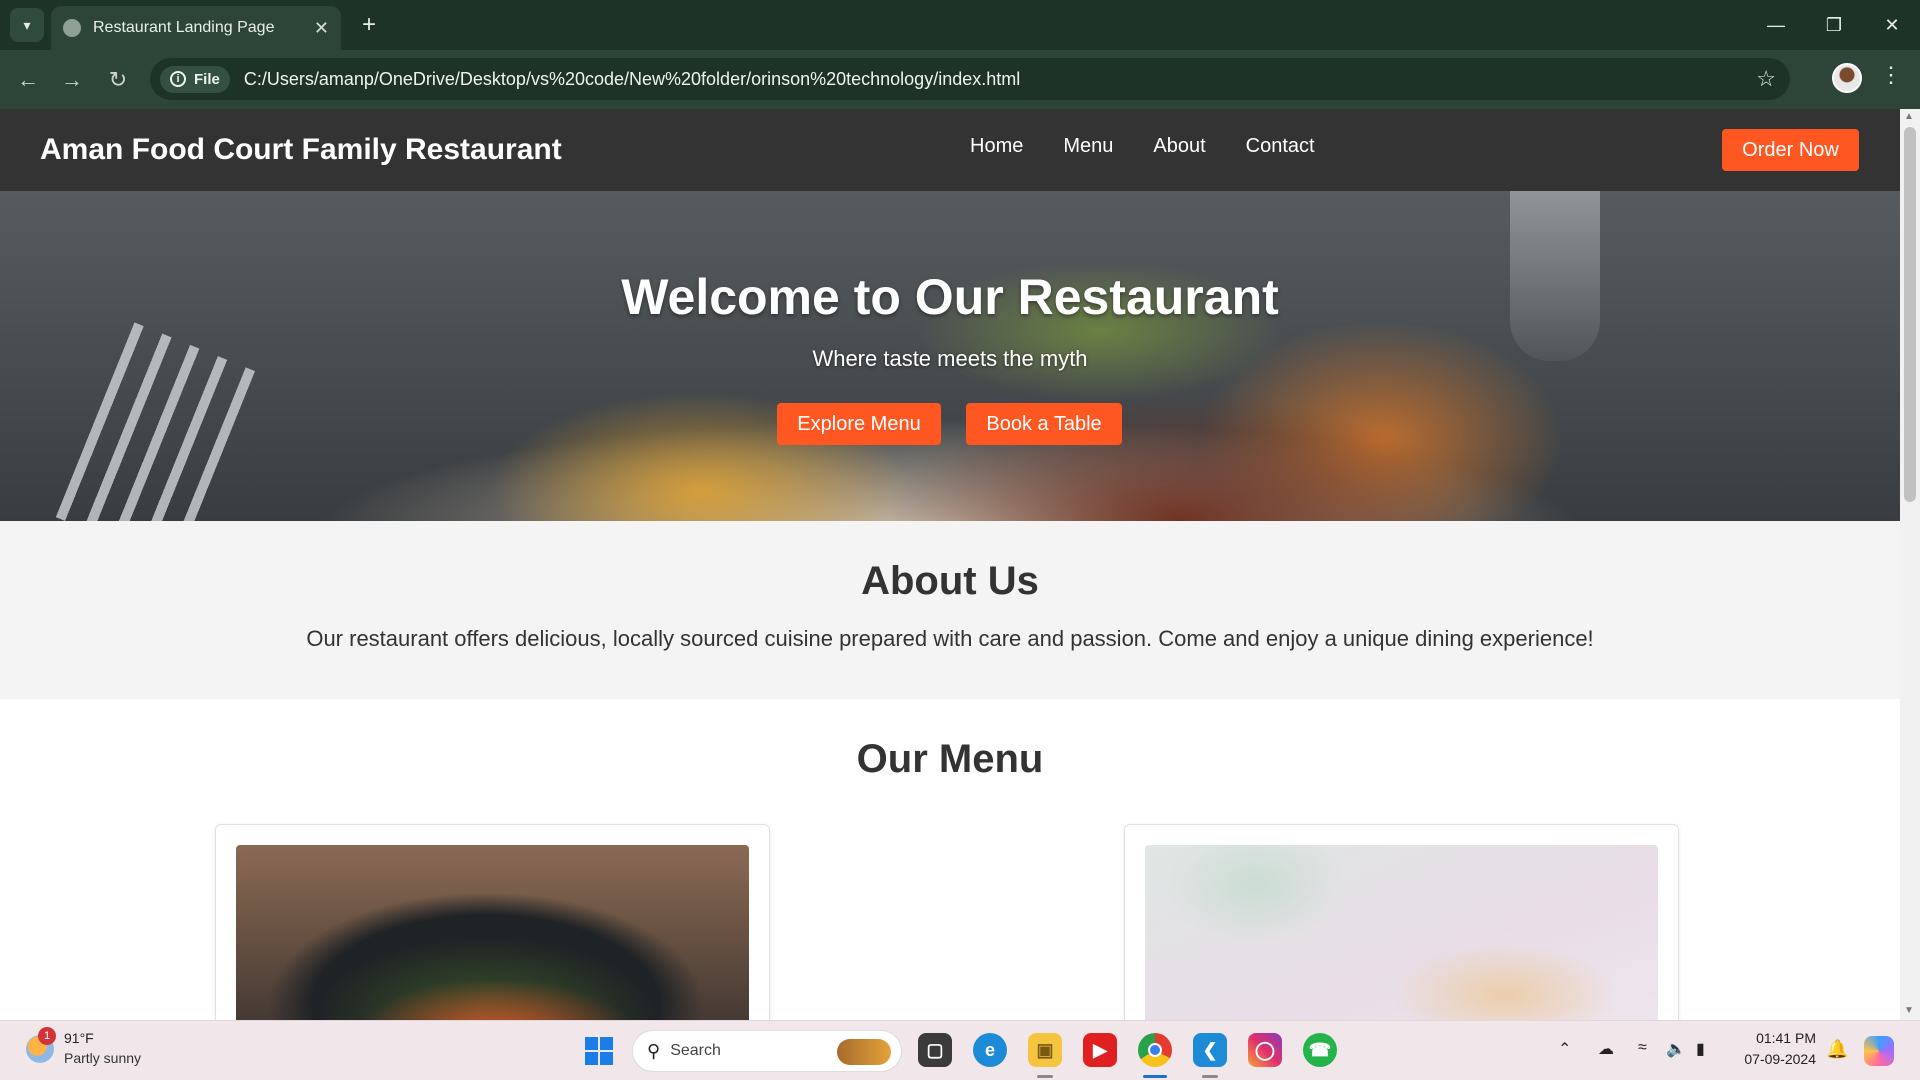 Image resolution: width=1920 pixels, height=1080 pixels. I want to click on edge-icon: e, so click(990, 1050).